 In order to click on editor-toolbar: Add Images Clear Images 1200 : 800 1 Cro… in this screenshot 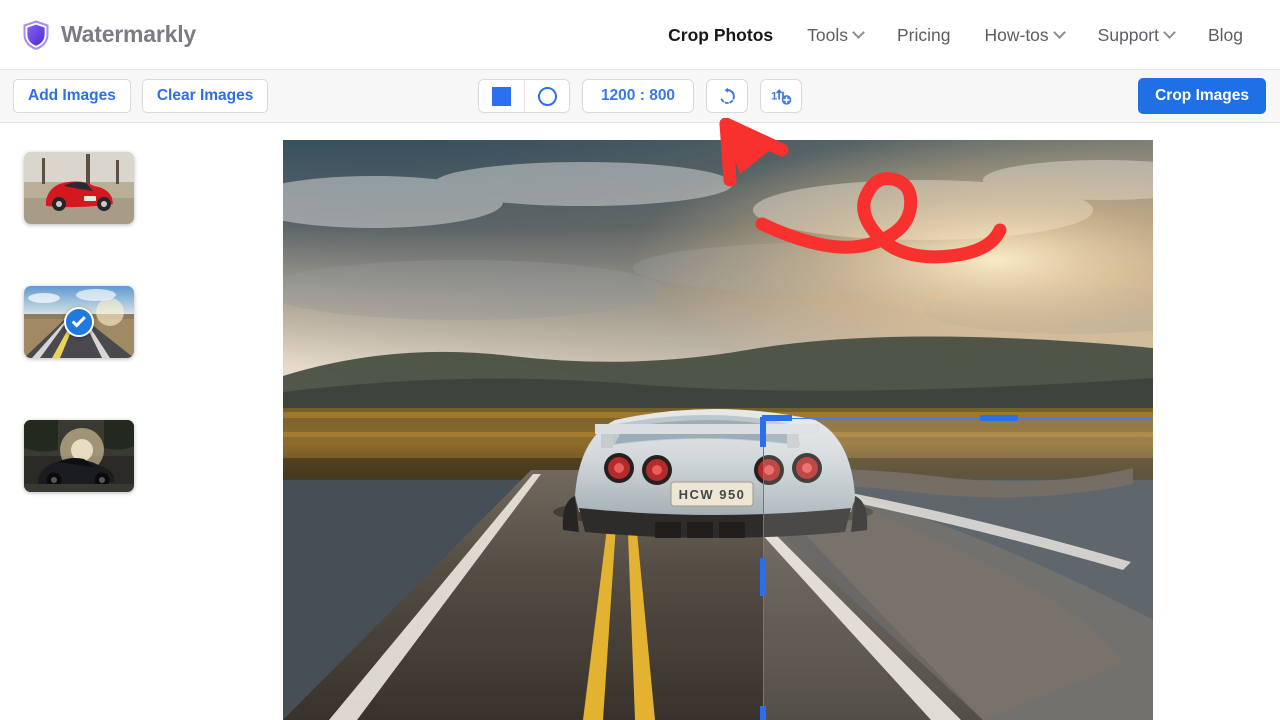, I will do `click(640, 96)`.